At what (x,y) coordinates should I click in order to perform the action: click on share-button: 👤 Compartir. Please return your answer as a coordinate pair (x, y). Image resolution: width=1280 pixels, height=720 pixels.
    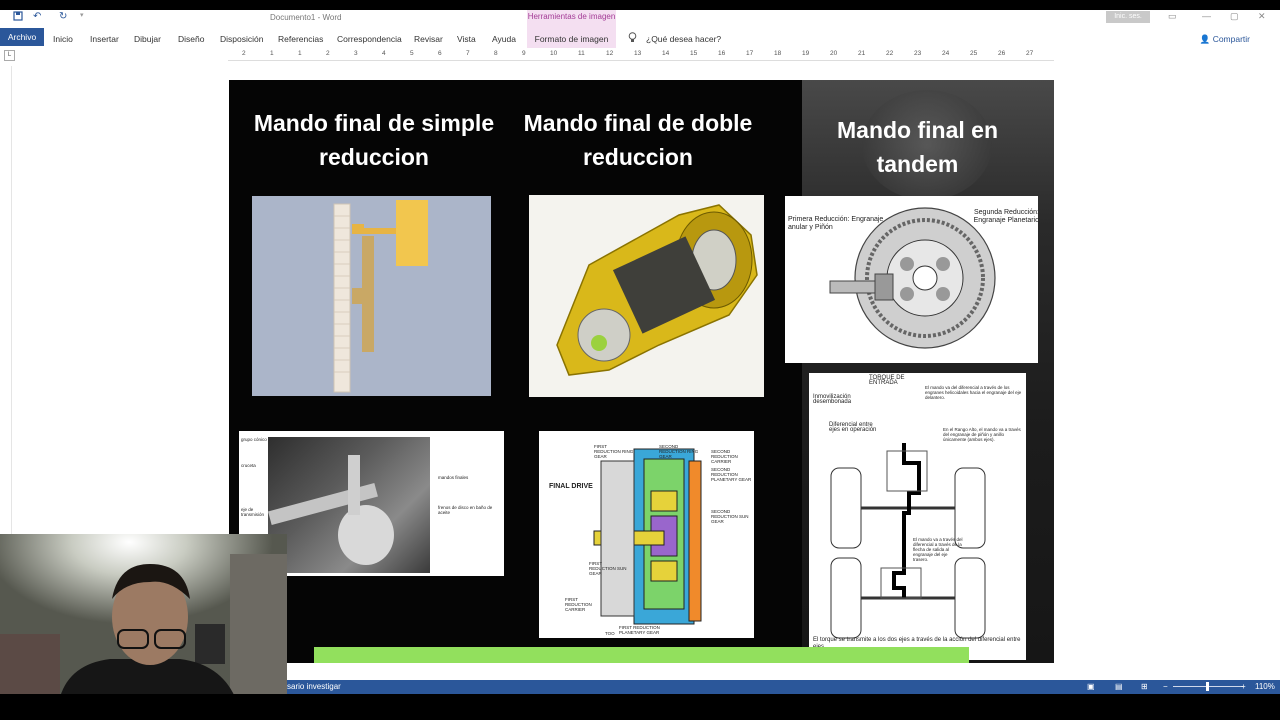
    Looking at the image, I should click on (1225, 39).